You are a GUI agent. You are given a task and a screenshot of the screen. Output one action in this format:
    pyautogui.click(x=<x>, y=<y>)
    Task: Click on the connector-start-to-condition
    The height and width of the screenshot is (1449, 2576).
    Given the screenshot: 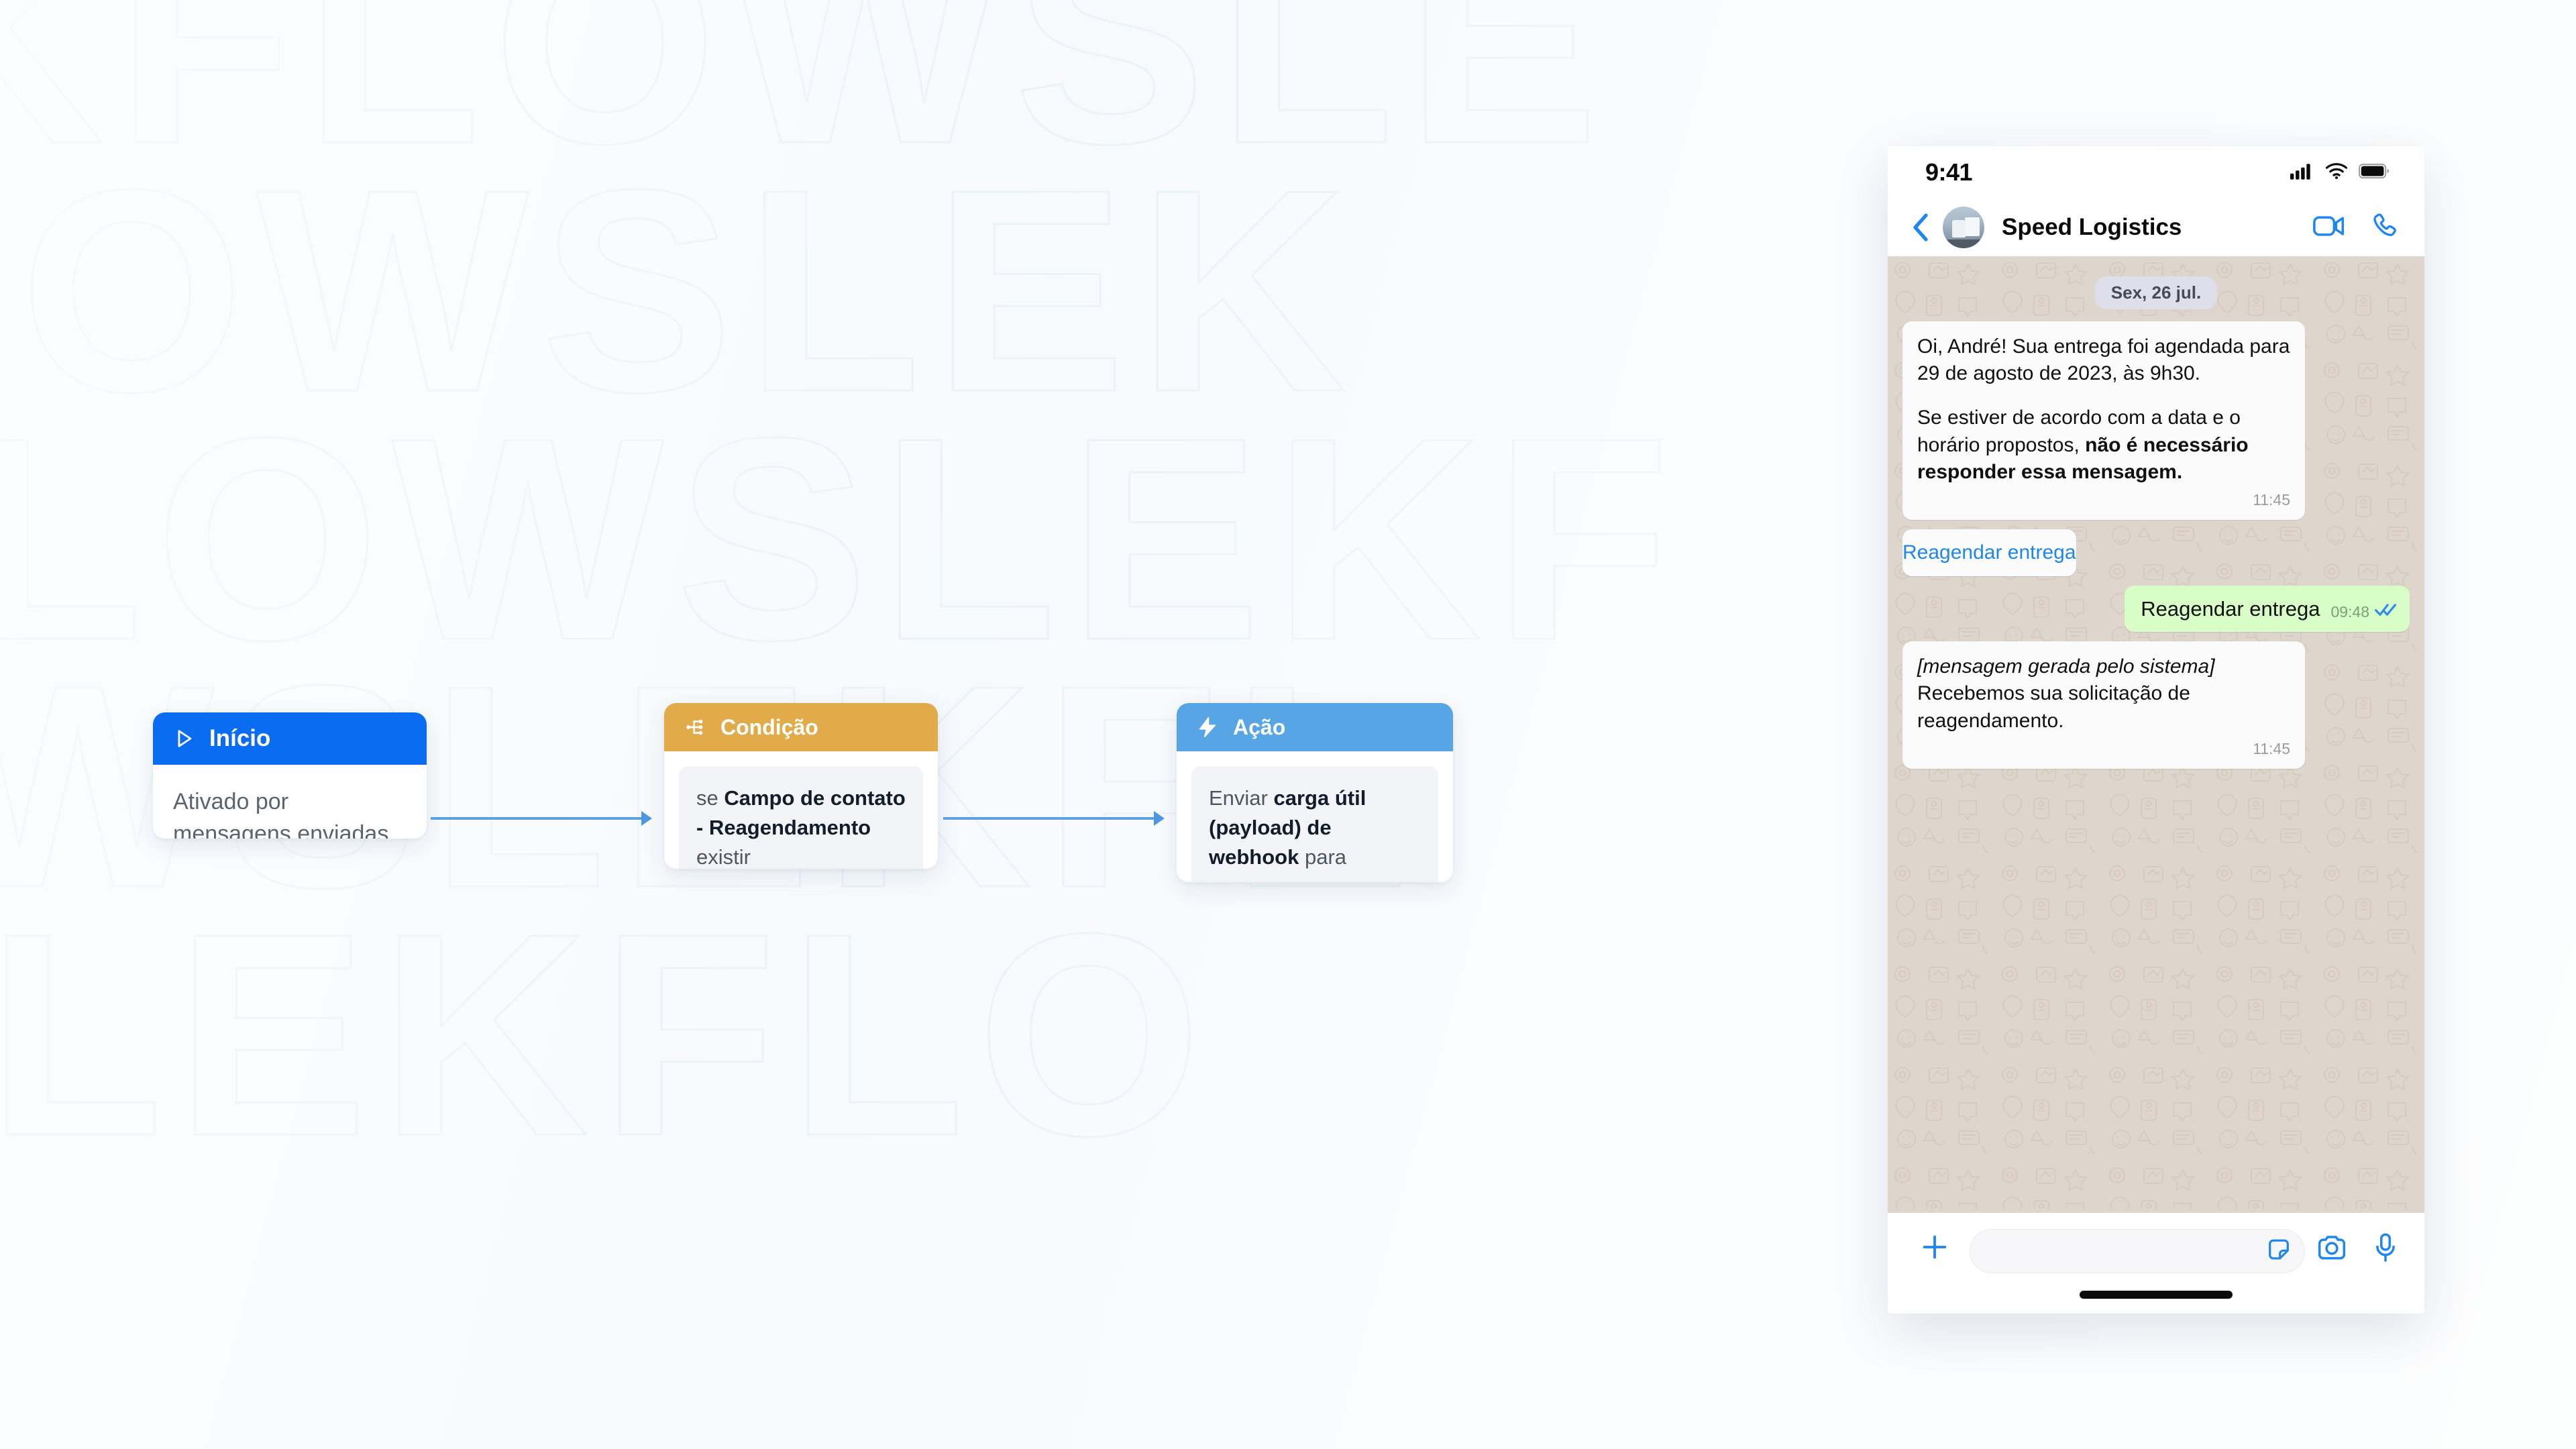 What is the action you would take?
    pyautogui.click(x=541, y=818)
    